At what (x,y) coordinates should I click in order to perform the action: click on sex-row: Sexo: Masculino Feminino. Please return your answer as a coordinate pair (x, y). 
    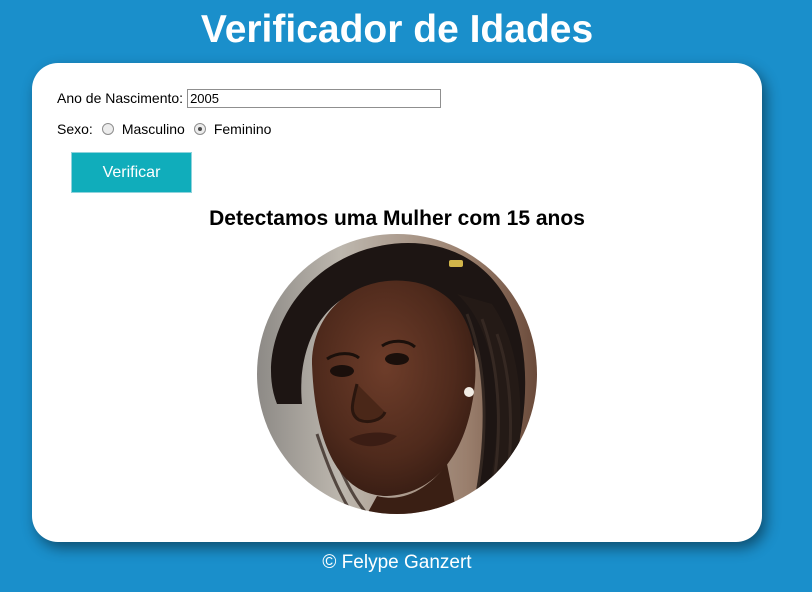
    Looking at the image, I should click on (164, 129).